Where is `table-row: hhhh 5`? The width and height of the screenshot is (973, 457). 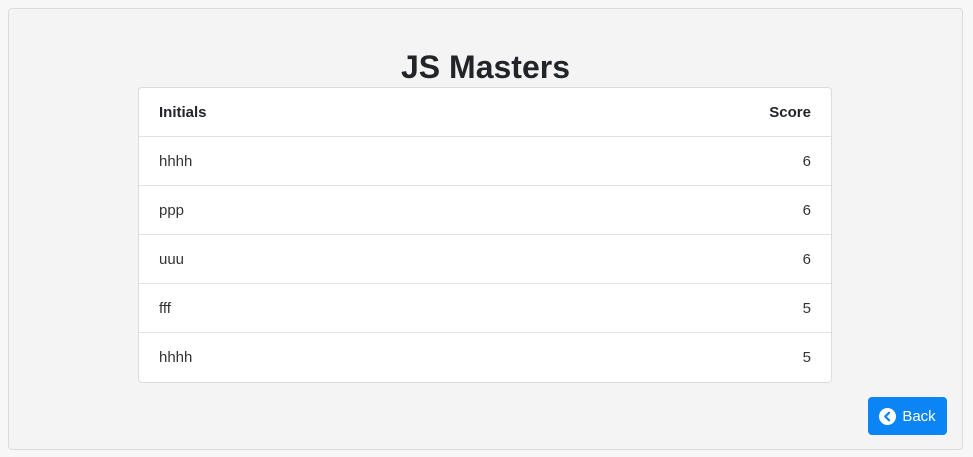
table-row: hhhh 5 is located at coordinates (485, 357).